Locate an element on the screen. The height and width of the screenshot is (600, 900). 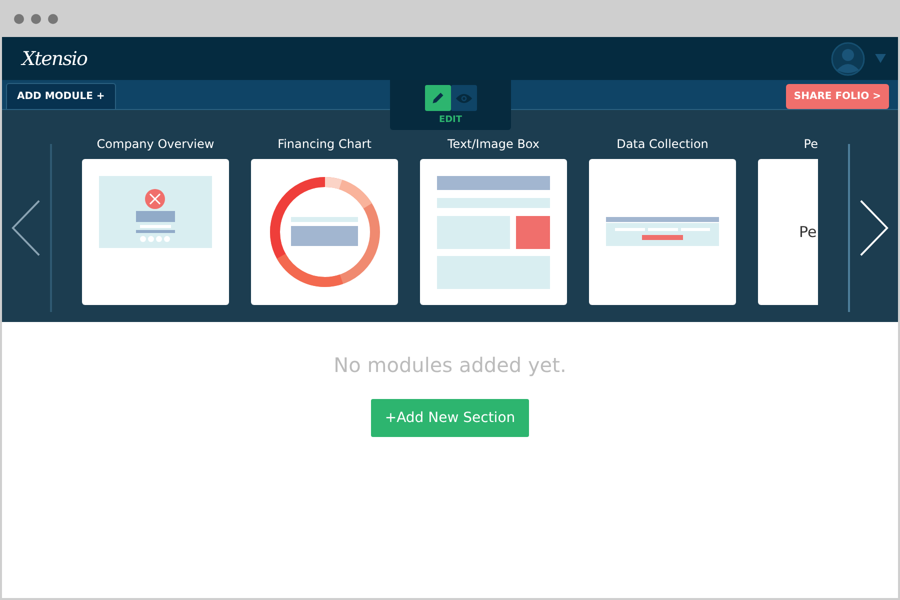
module-card: Pe is located at coordinates (788, 232).